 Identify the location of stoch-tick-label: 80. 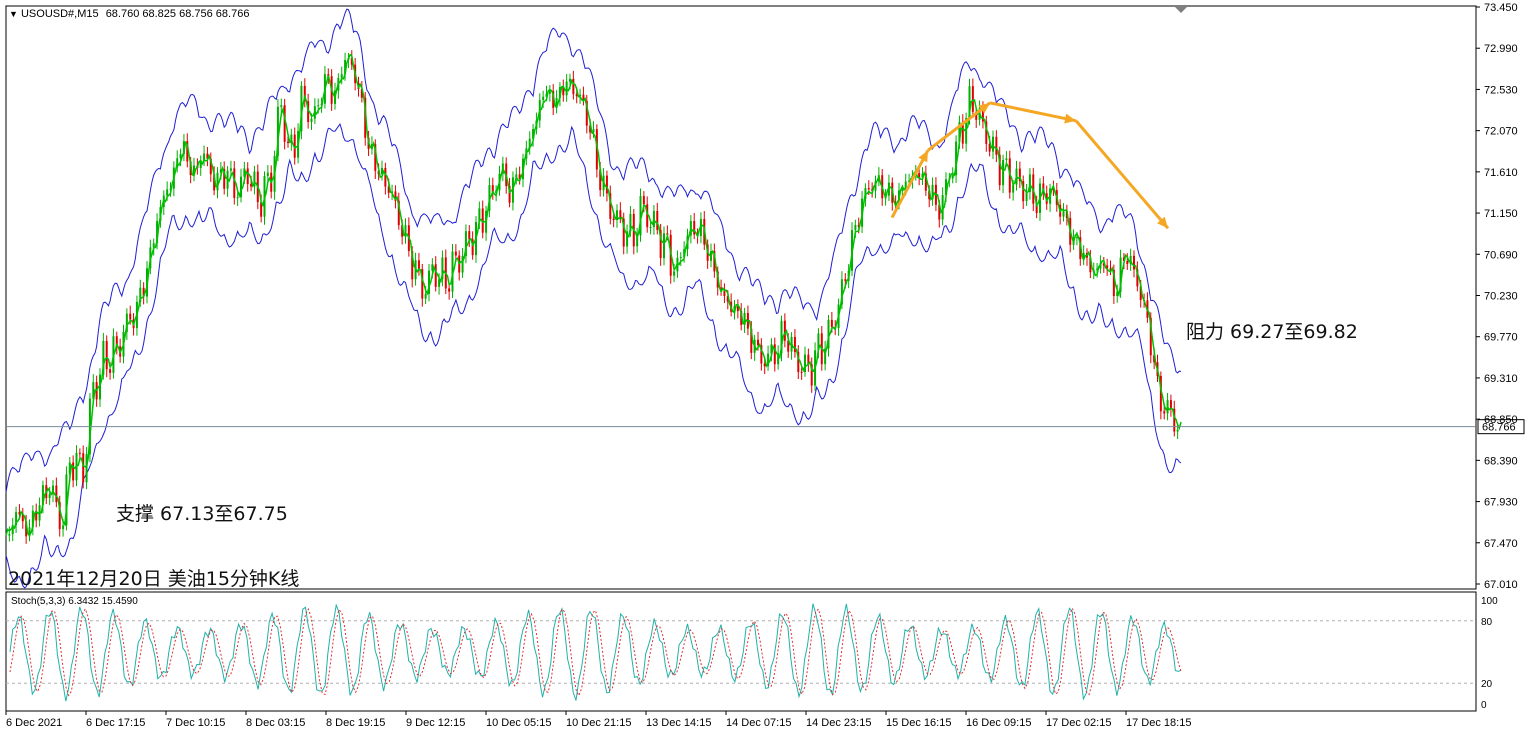
(1487, 622).